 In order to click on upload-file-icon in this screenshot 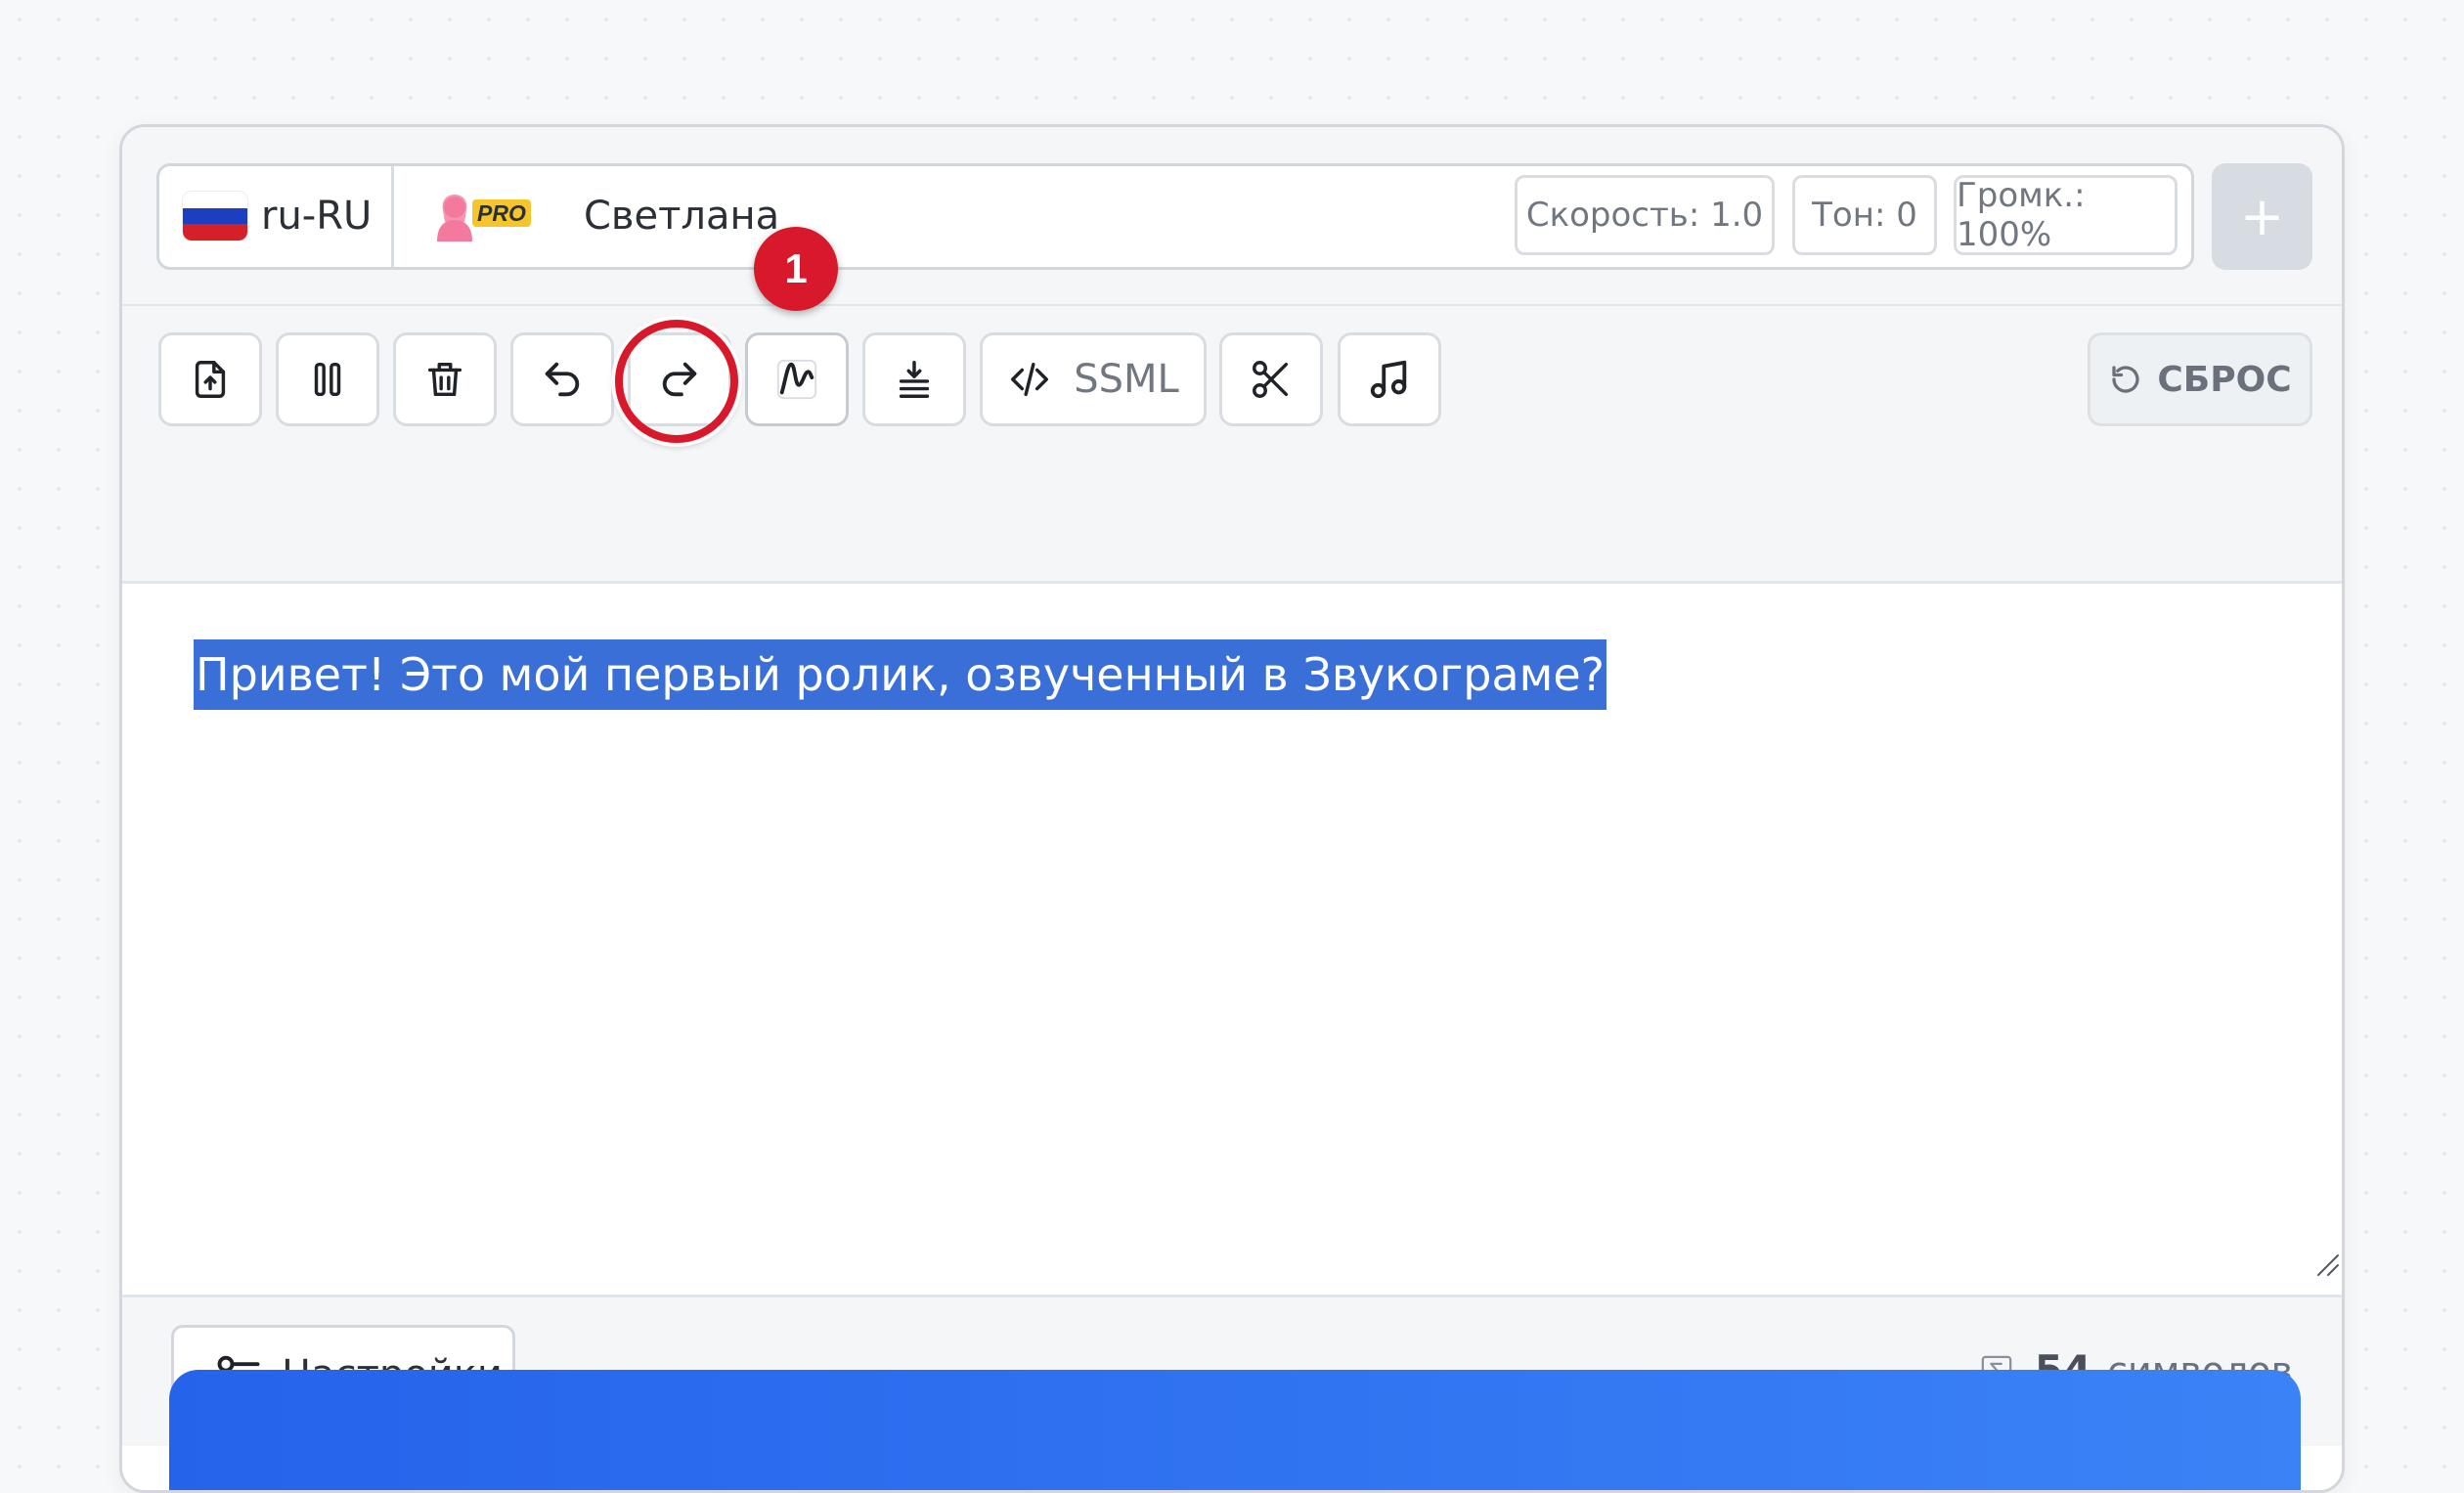, I will do `click(210, 379)`.